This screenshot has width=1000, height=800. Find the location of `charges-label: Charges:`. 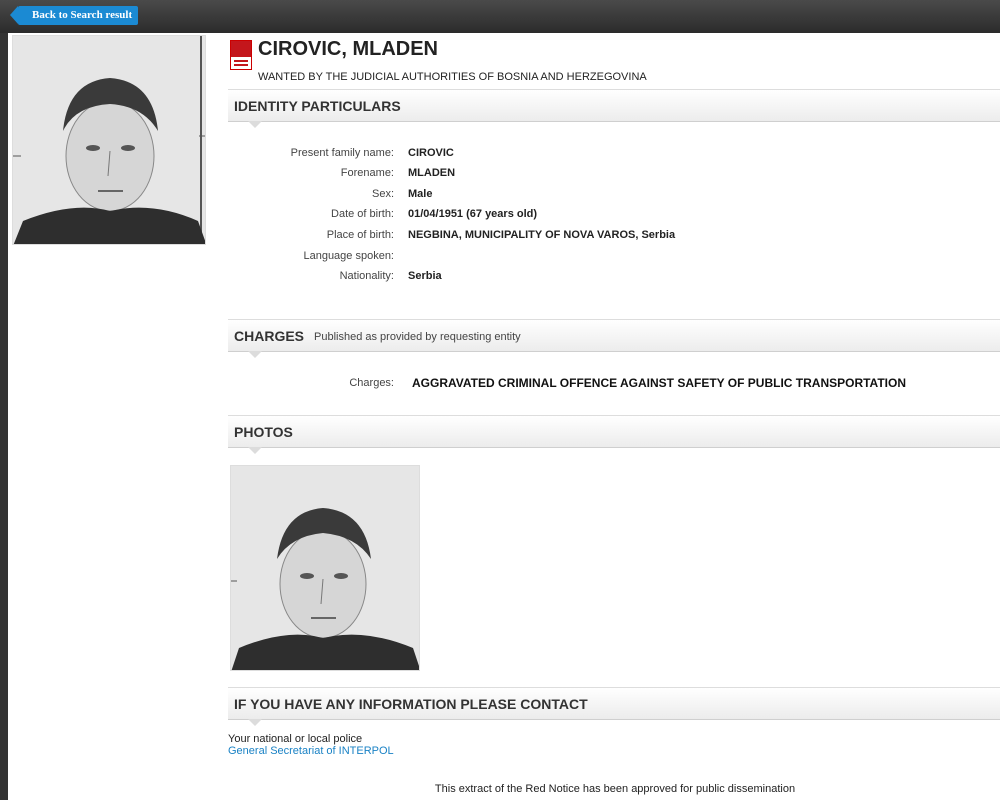

charges-label: Charges: is located at coordinates (371, 383).